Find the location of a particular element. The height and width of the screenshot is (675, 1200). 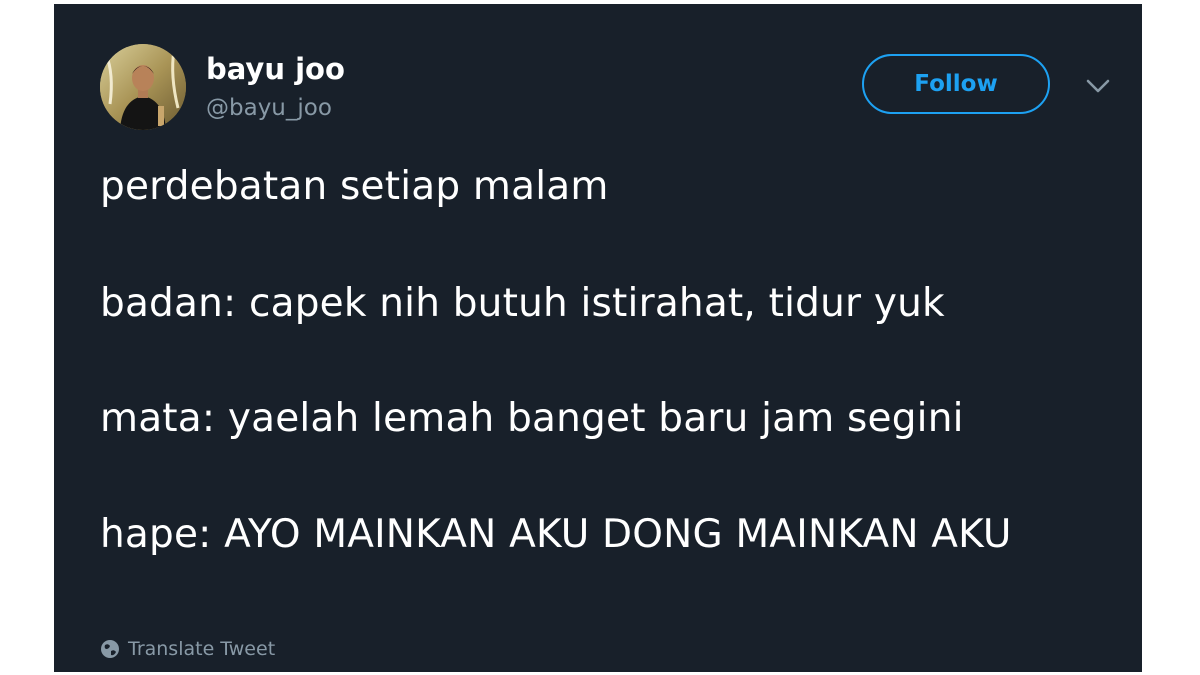

globe-icon is located at coordinates (110, 649).